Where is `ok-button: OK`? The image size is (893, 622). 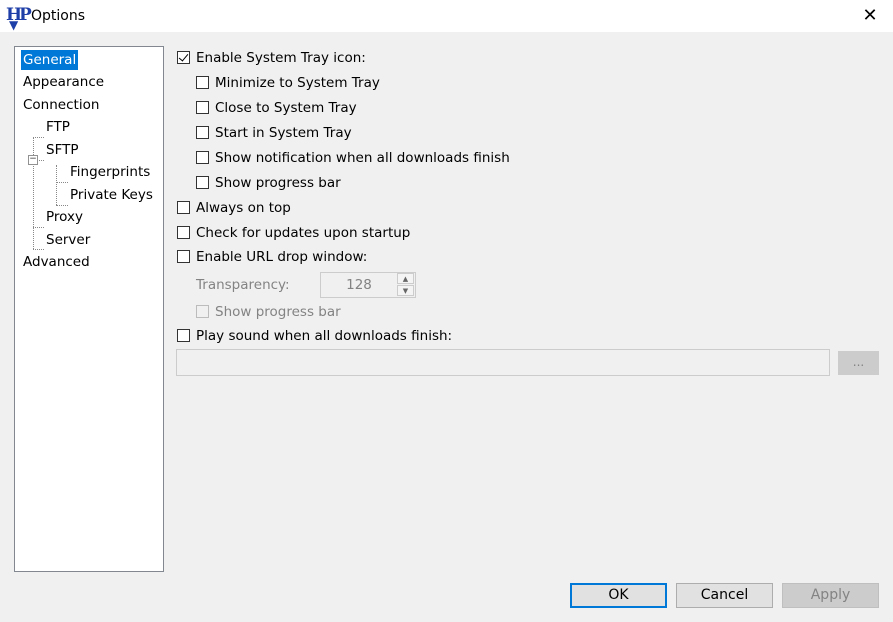 ok-button: OK is located at coordinates (618, 595).